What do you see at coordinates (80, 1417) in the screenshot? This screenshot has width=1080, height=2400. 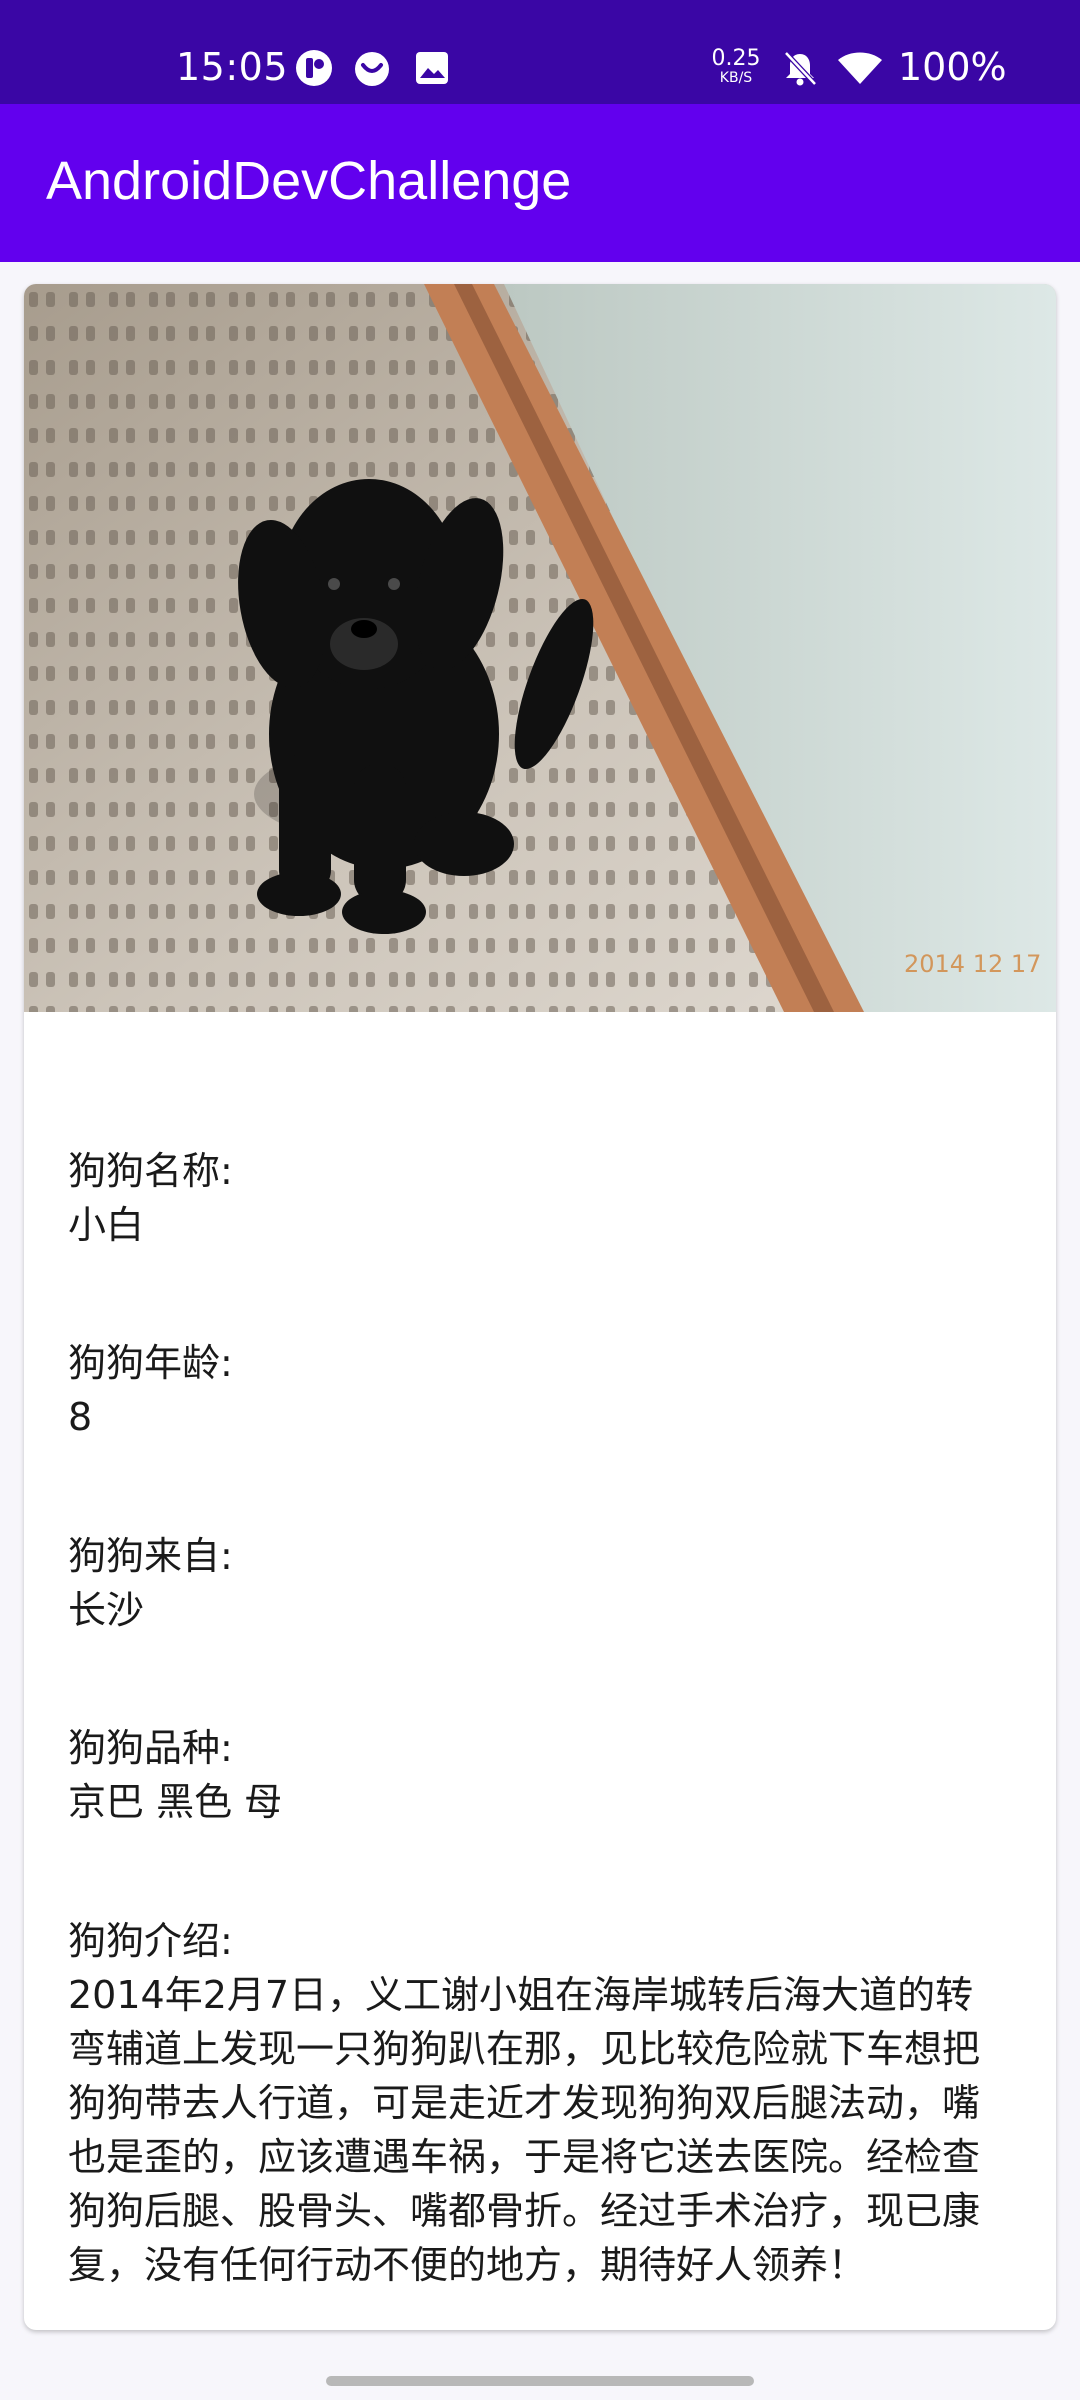 I see `field-value: 8` at bounding box center [80, 1417].